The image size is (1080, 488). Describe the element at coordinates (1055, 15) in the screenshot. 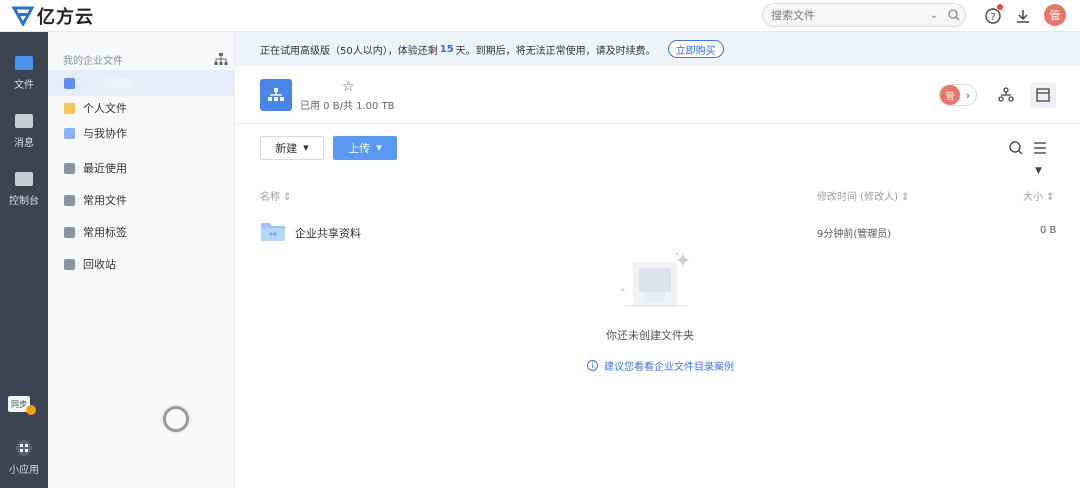

I see `user-avatar: 管` at that location.